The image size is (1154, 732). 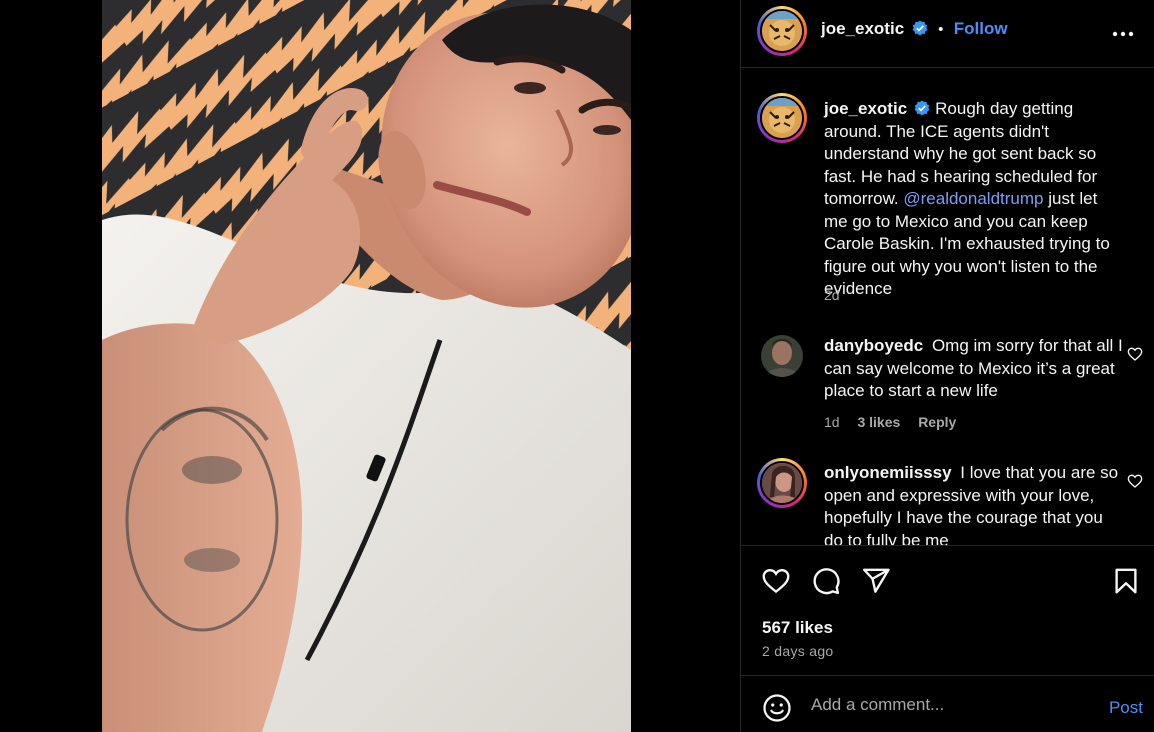 What do you see at coordinates (878, 422) in the screenshot?
I see `comment-likes-count: 3 likes` at bounding box center [878, 422].